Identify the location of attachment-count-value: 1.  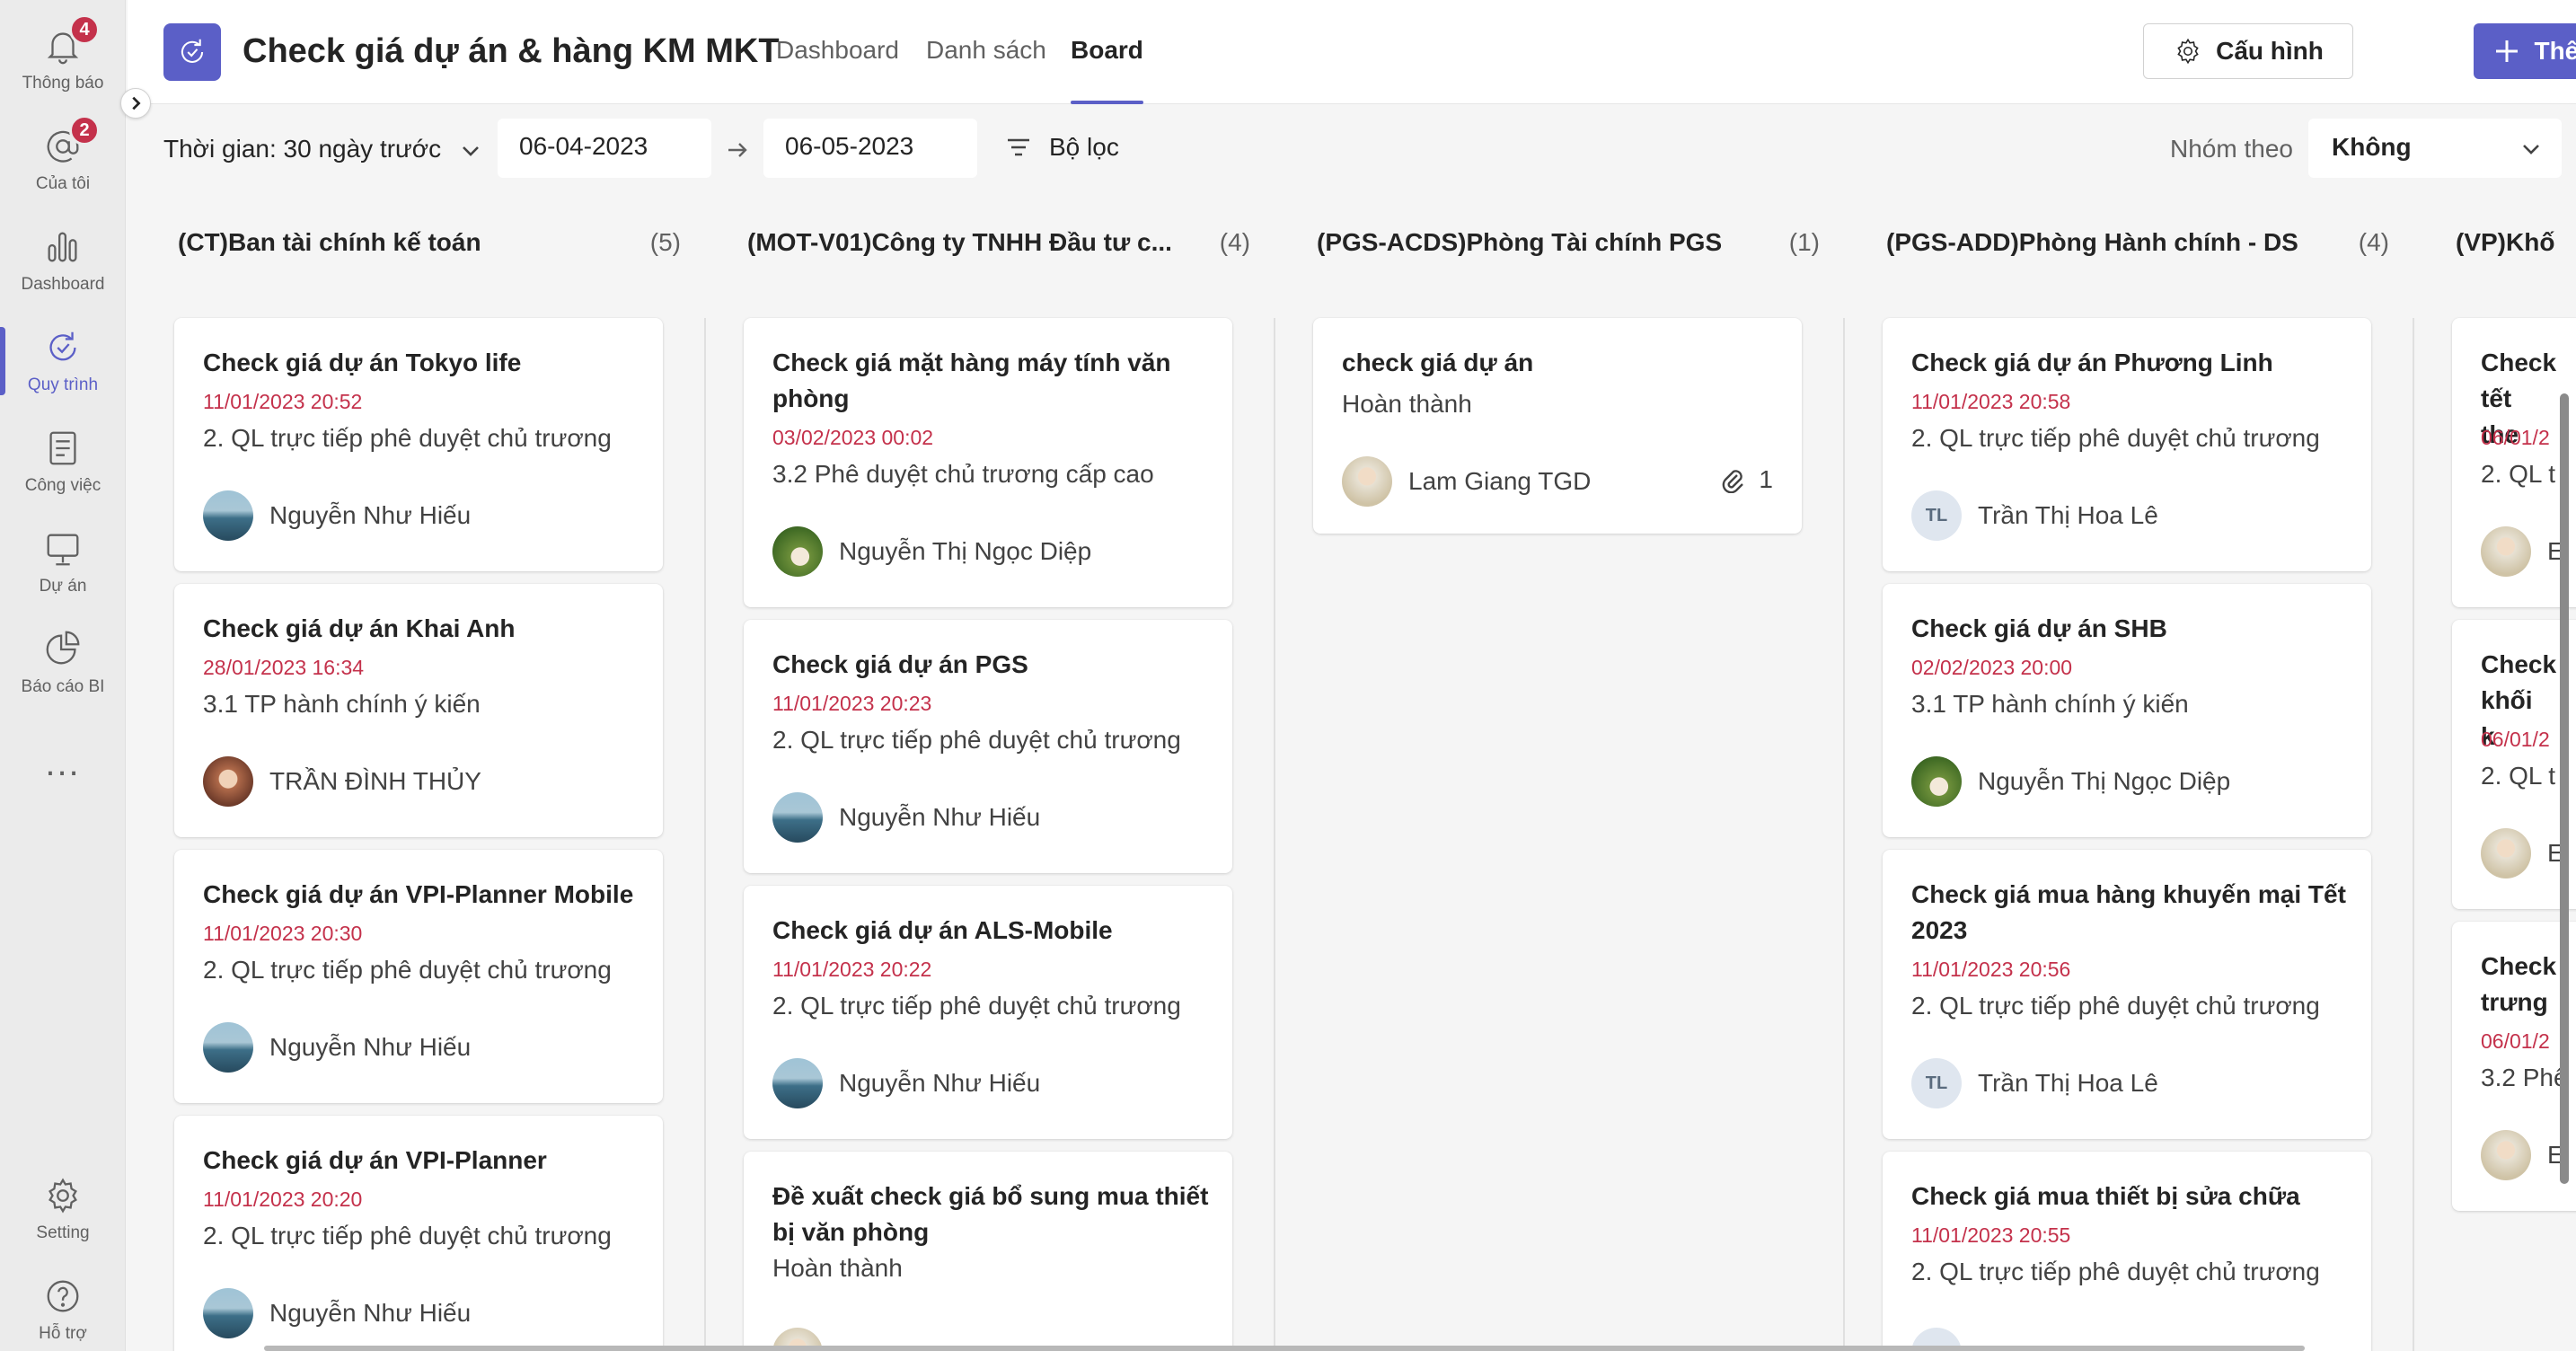
(1766, 479).